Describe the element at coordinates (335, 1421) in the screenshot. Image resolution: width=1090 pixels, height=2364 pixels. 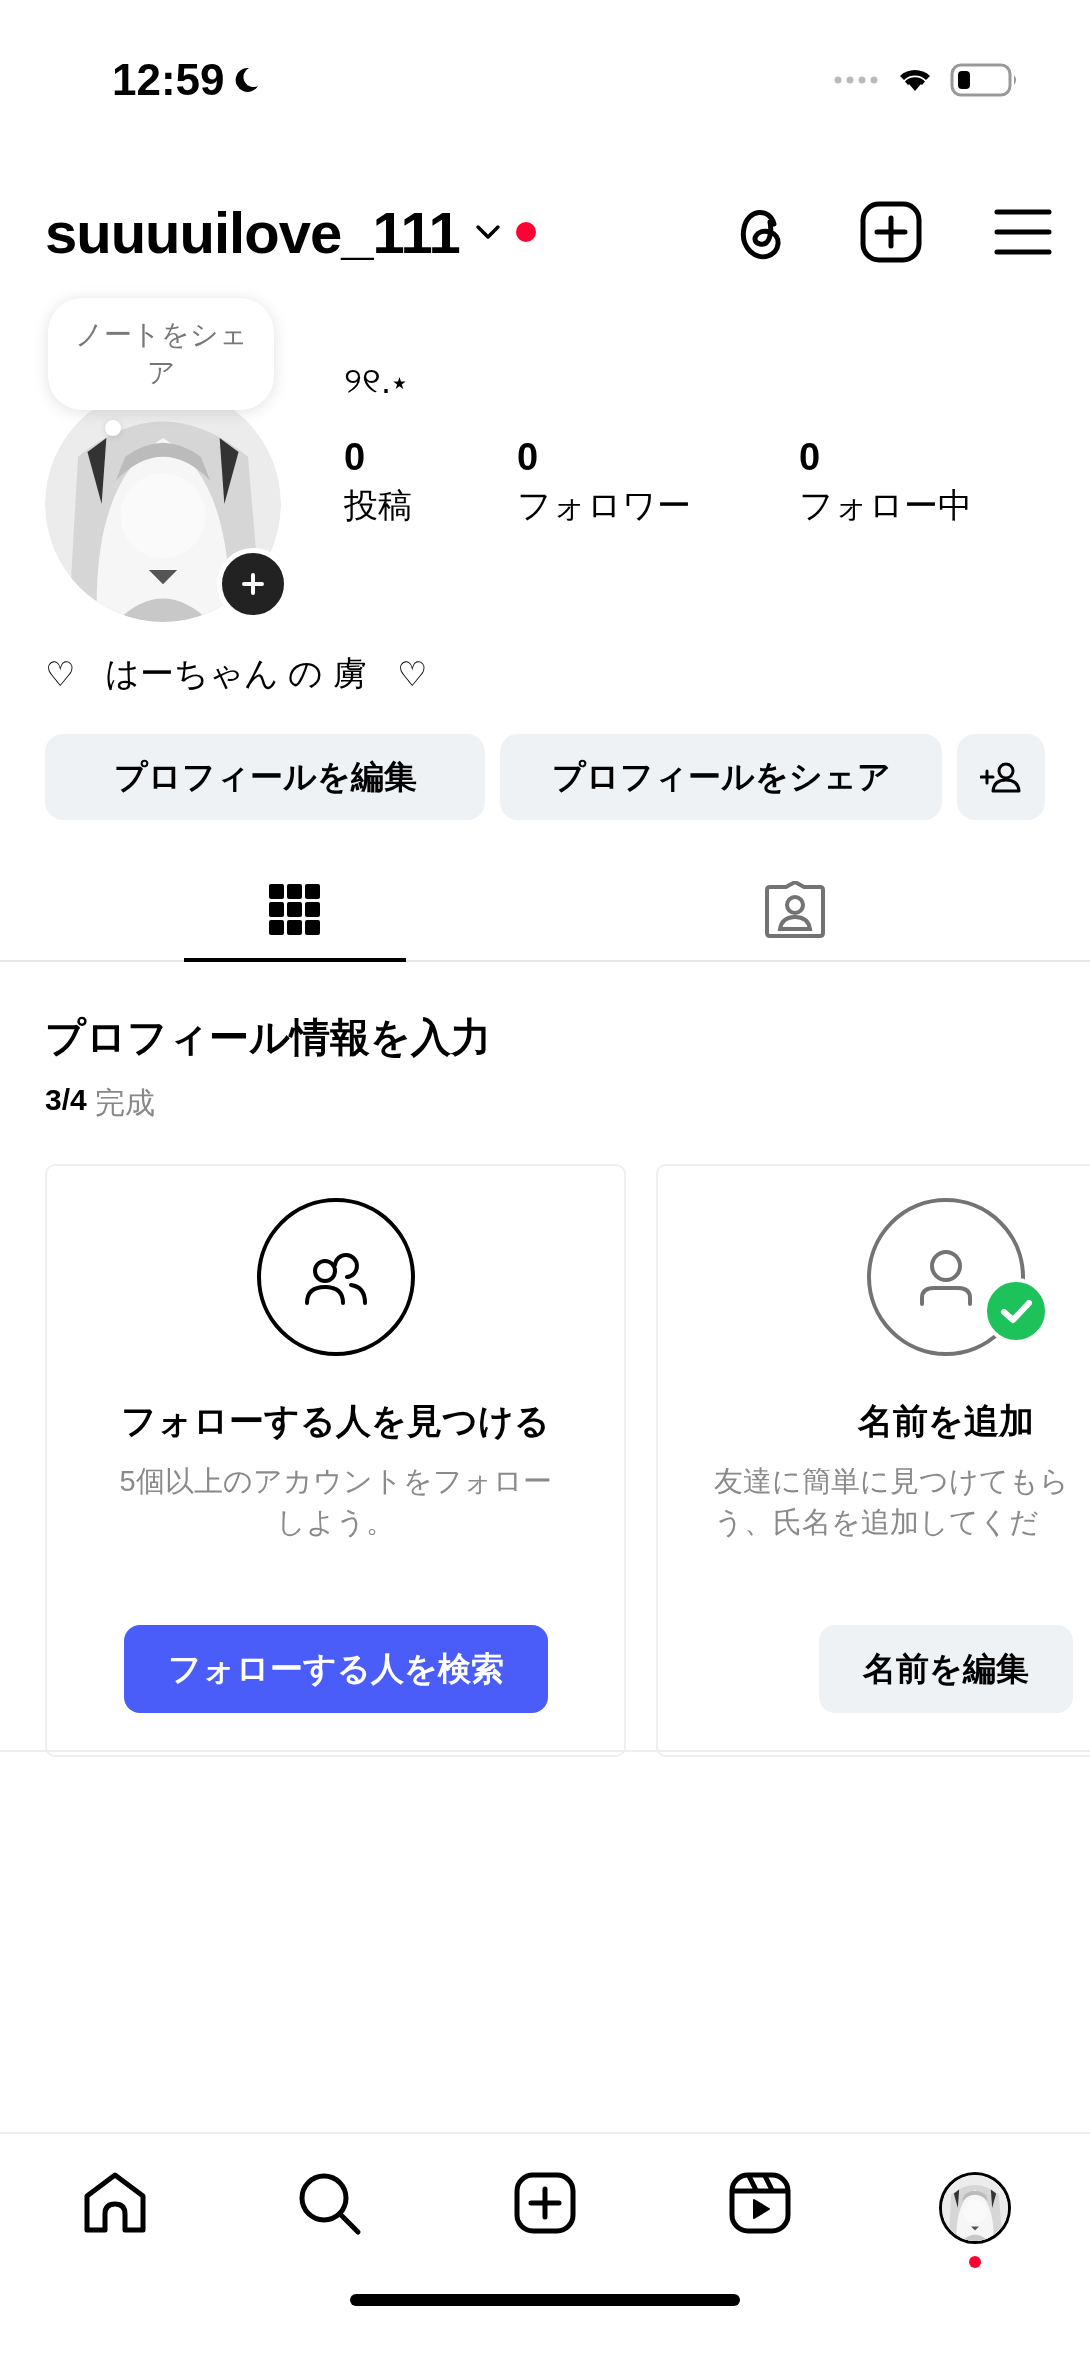
I see `card-title: フォローする人を見つける` at that location.